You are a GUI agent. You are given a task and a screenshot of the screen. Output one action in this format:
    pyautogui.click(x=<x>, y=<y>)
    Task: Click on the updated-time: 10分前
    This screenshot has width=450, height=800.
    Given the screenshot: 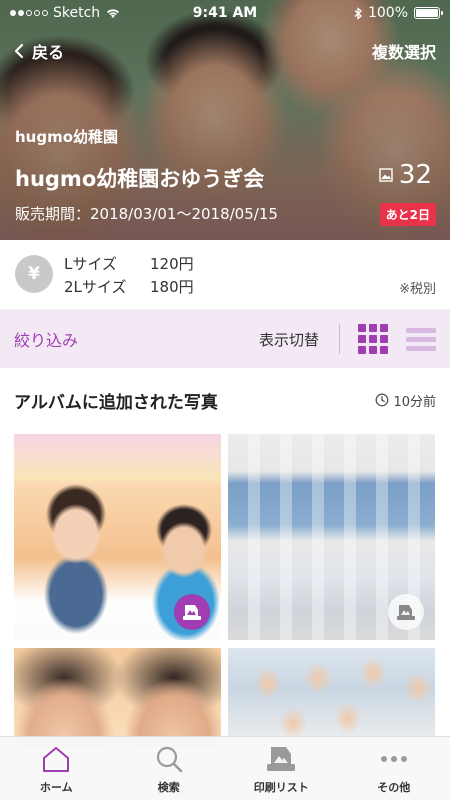 What is the action you would take?
    pyautogui.click(x=405, y=400)
    